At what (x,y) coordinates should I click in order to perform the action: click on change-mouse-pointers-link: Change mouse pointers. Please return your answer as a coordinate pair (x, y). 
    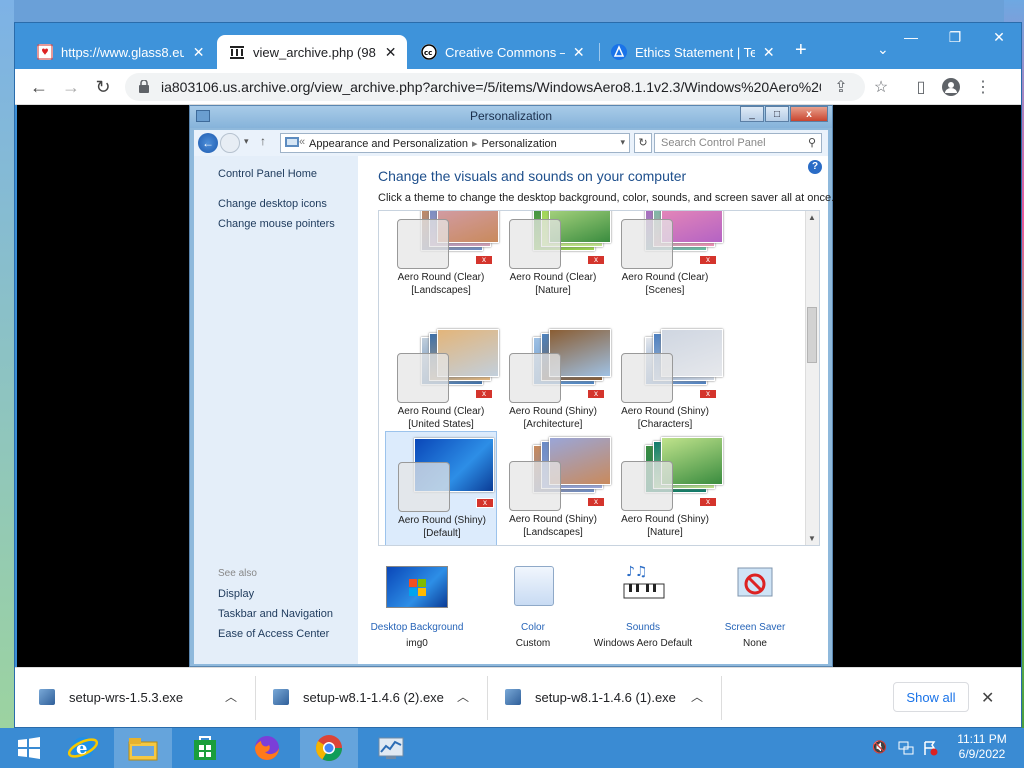
    Looking at the image, I should click on (276, 224).